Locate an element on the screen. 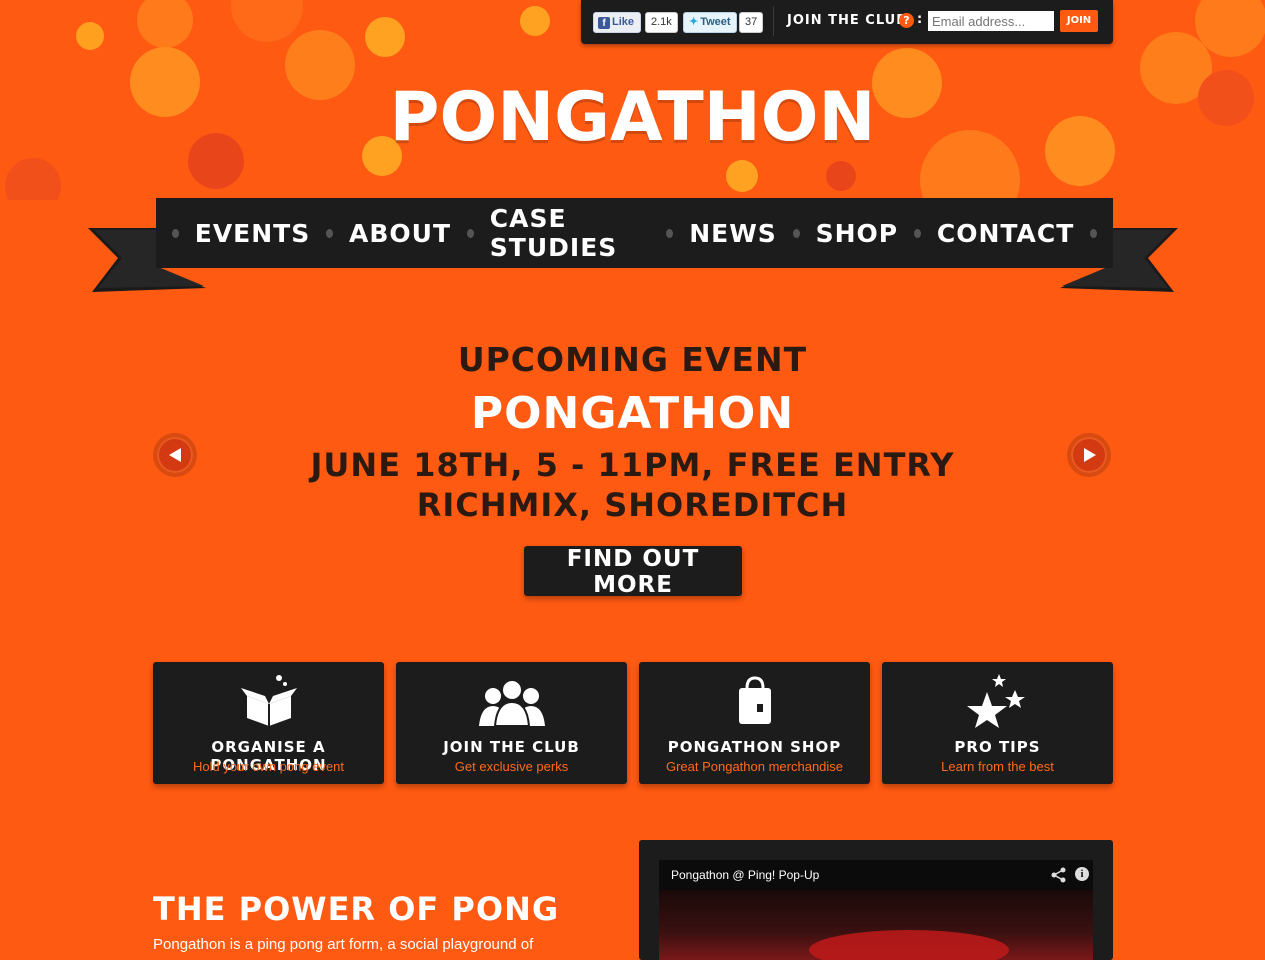 This screenshot has height=960, width=1265. tile-subtitle: Get exclusive perks is located at coordinates (511, 766).